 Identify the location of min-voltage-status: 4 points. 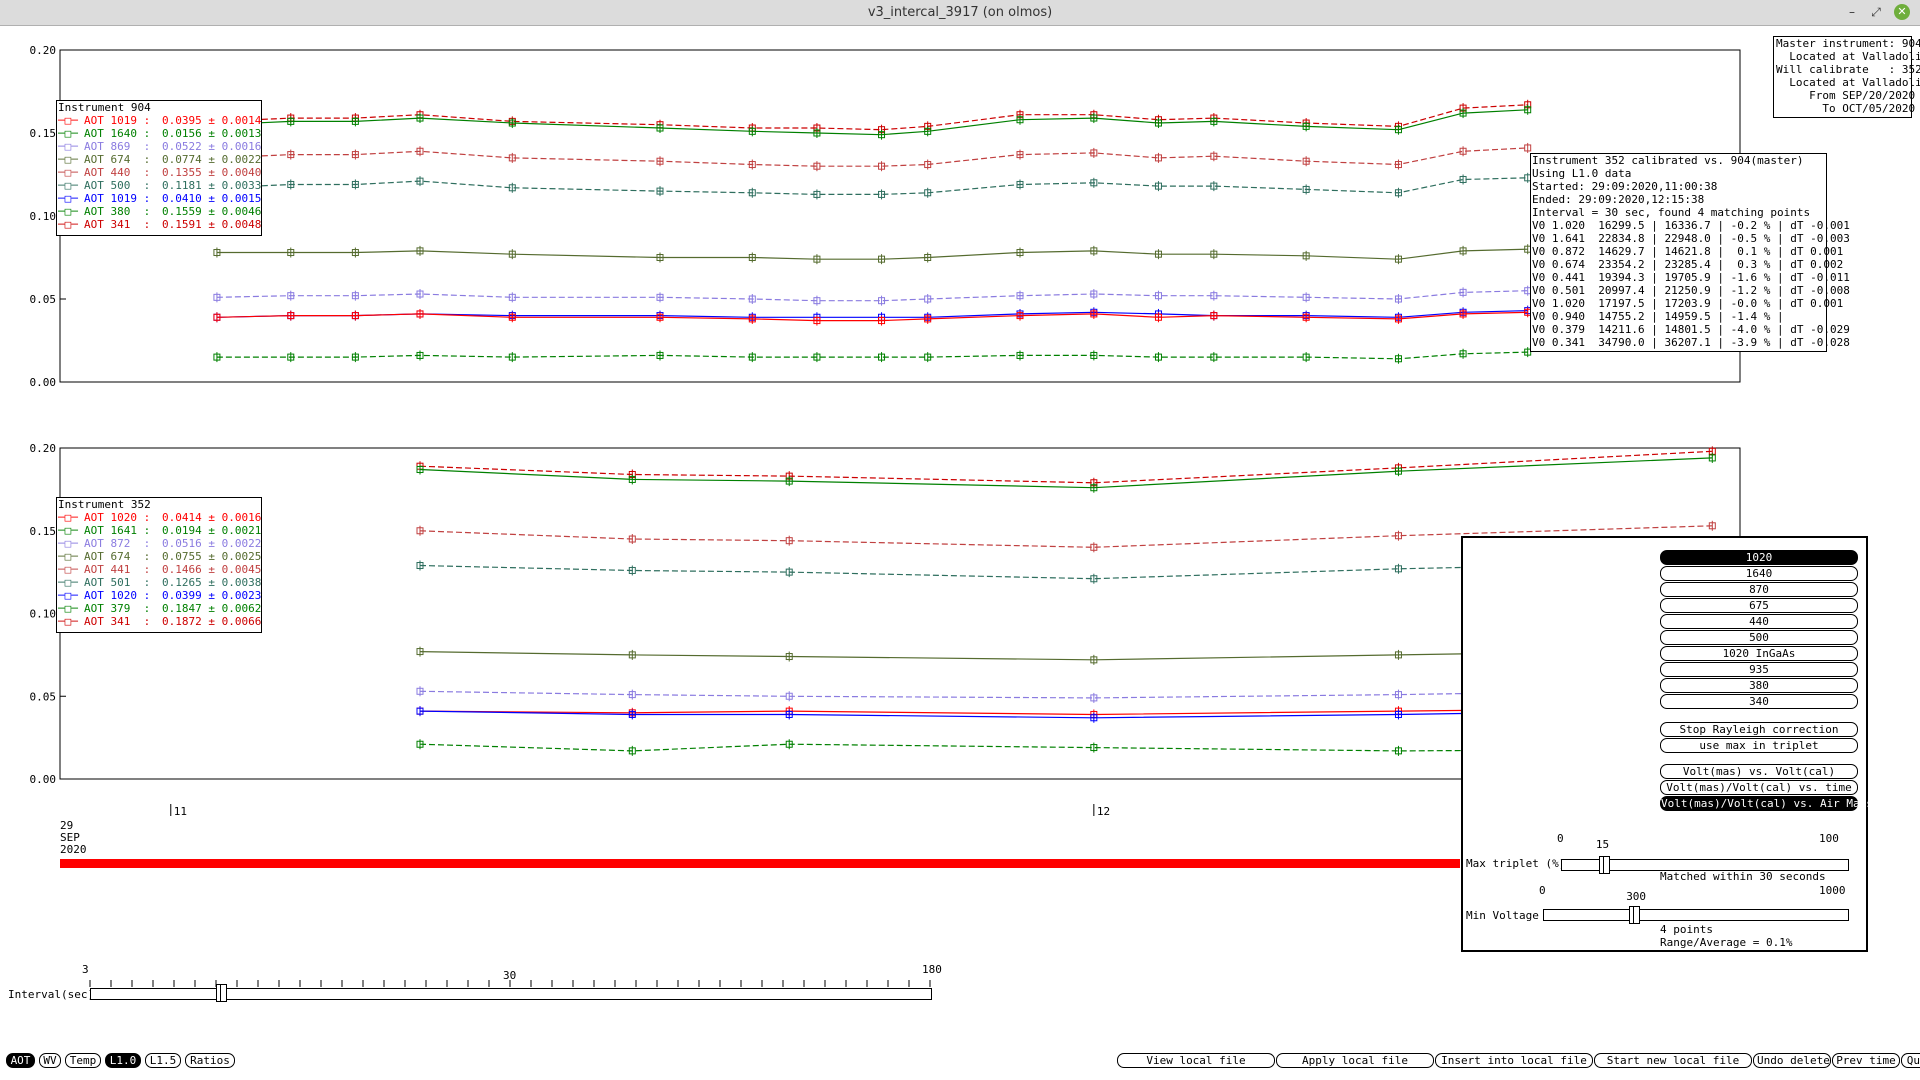
(1686, 929).